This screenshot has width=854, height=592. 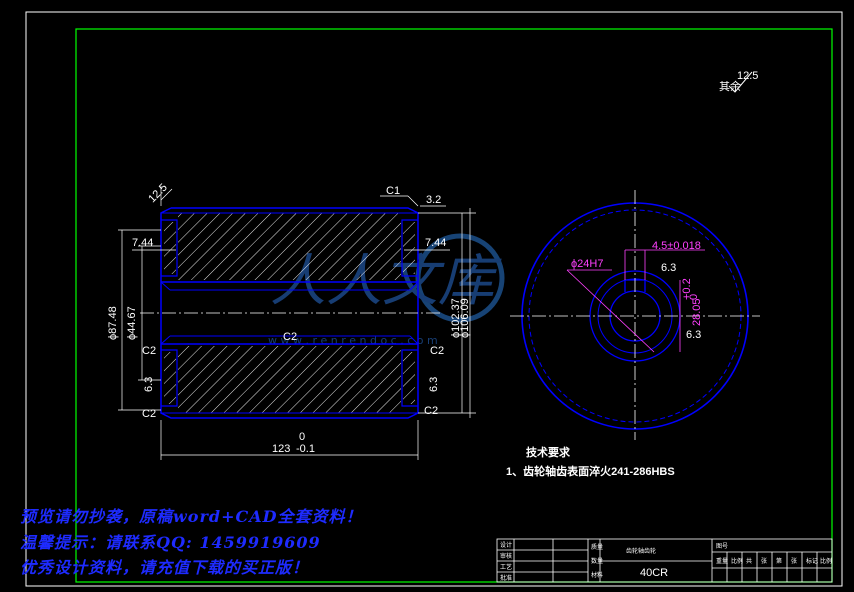 I want to click on tech-req-item1: 1、齿轮轴齿表面淬火241-286HBS, so click(x=590, y=471).